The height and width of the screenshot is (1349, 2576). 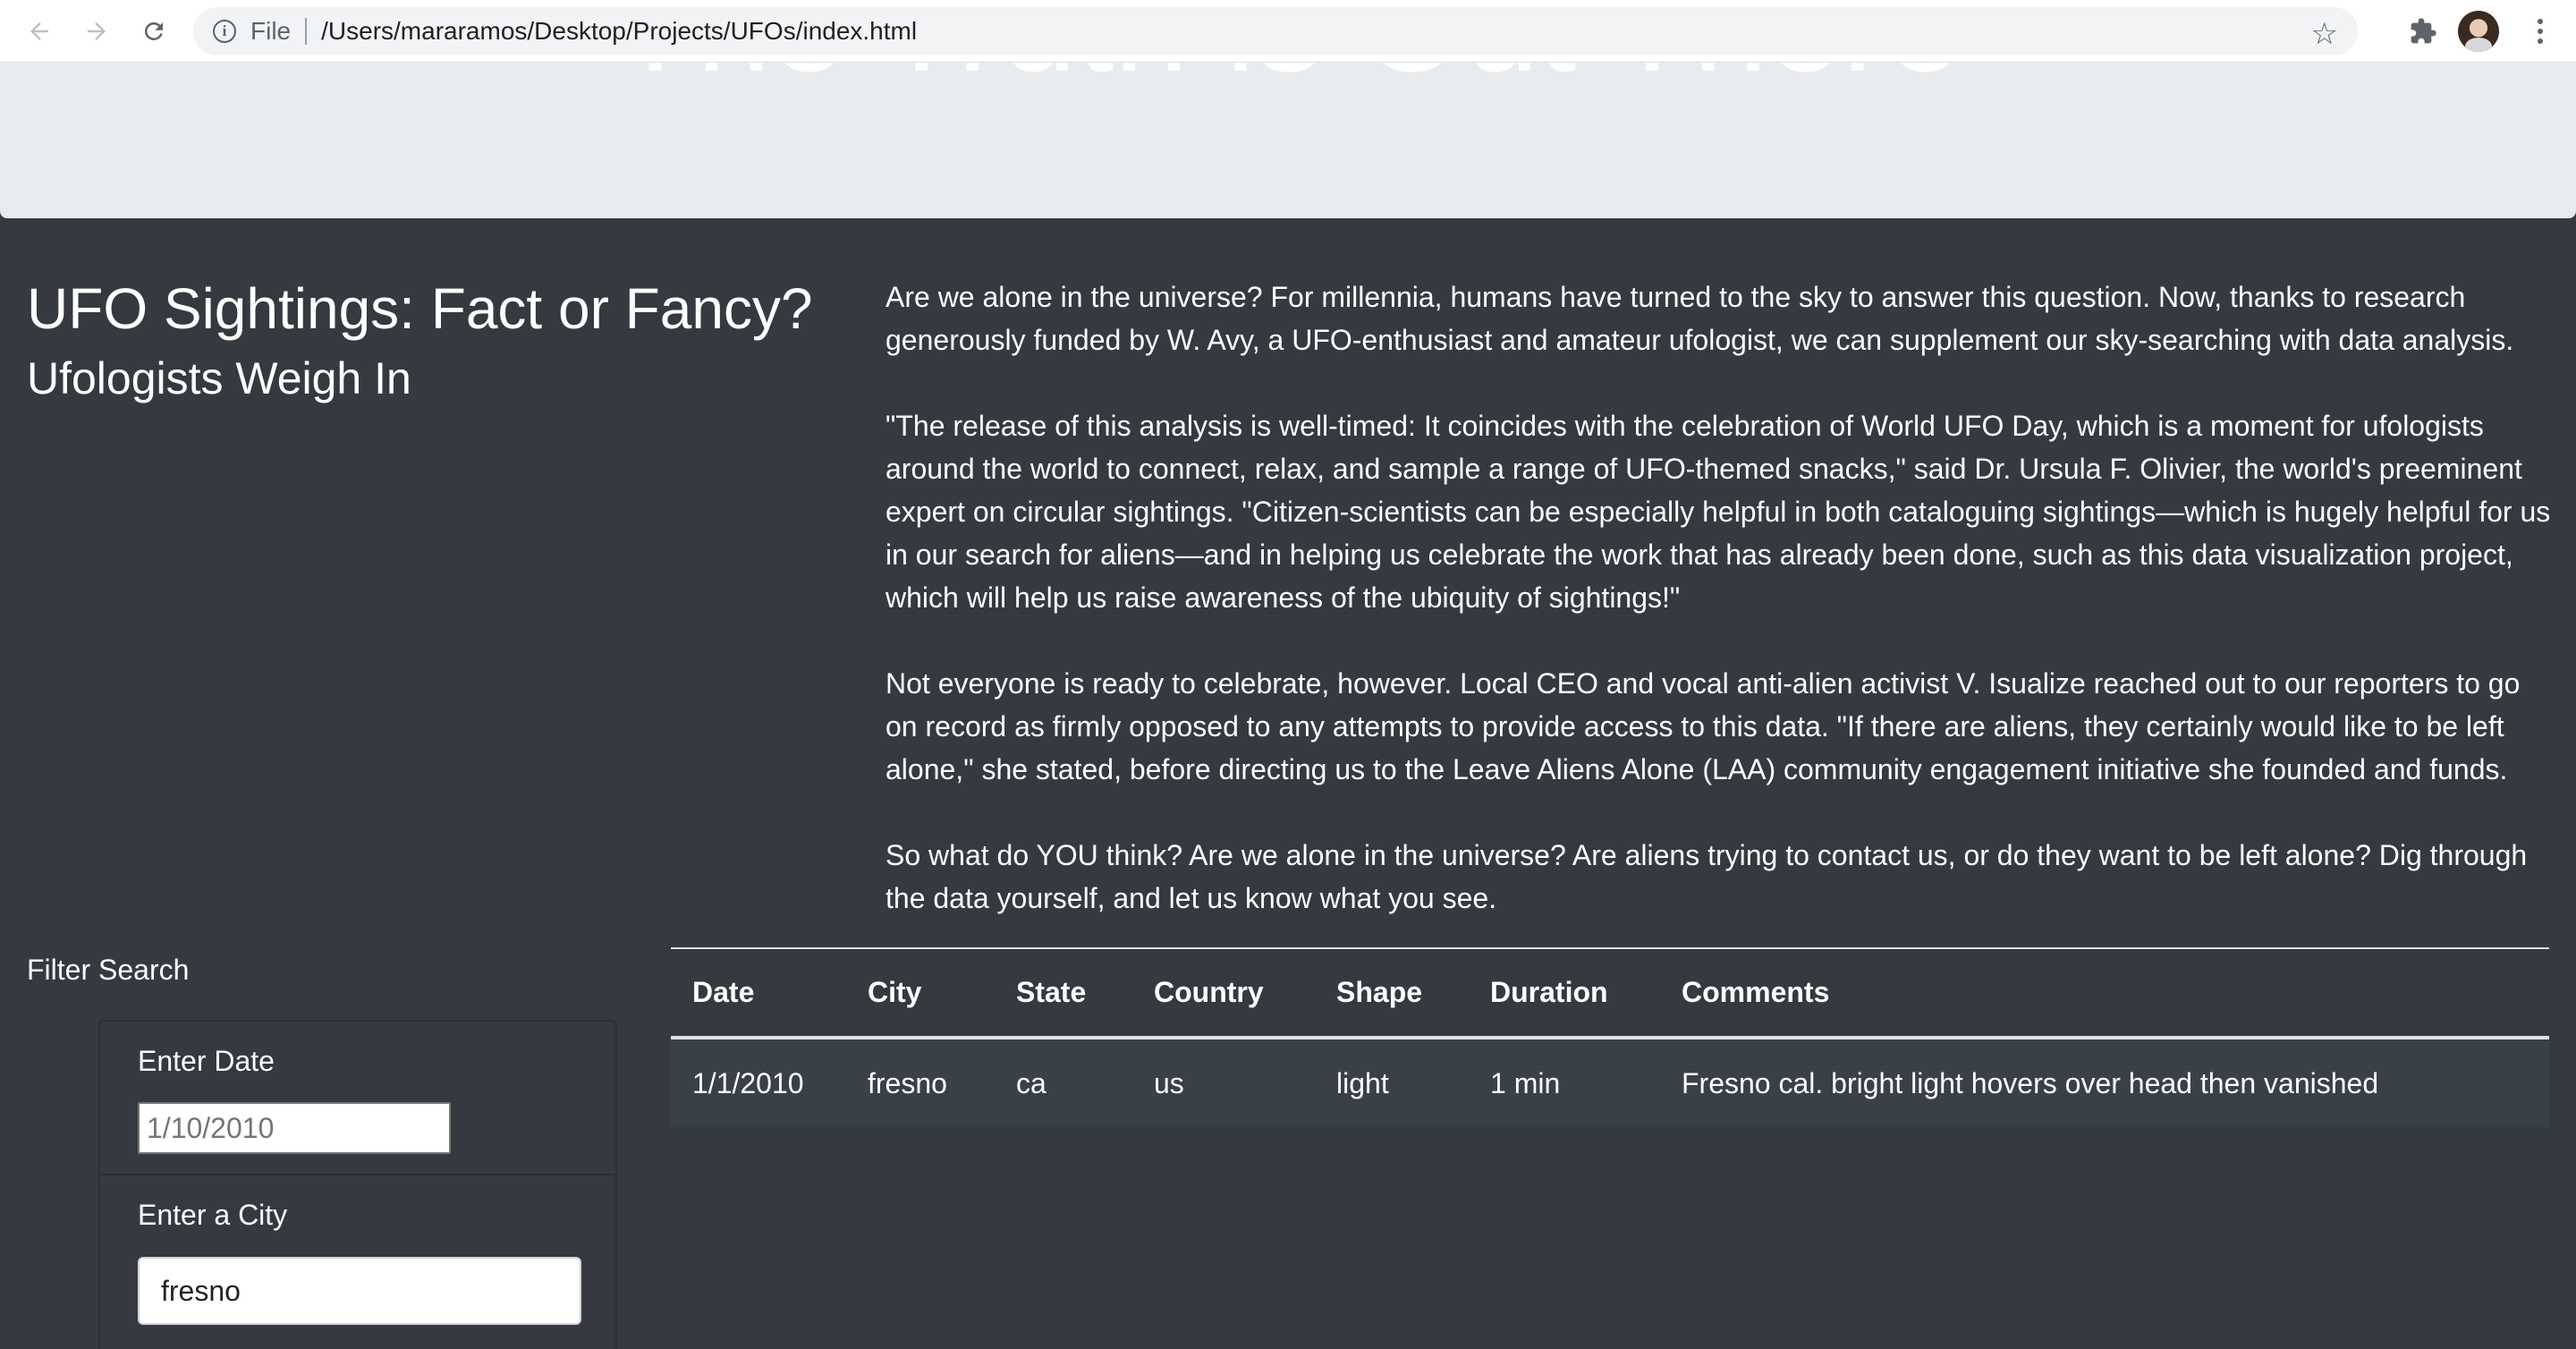 I want to click on filter-list: Enter Date Enter a City, so click(x=357, y=1184).